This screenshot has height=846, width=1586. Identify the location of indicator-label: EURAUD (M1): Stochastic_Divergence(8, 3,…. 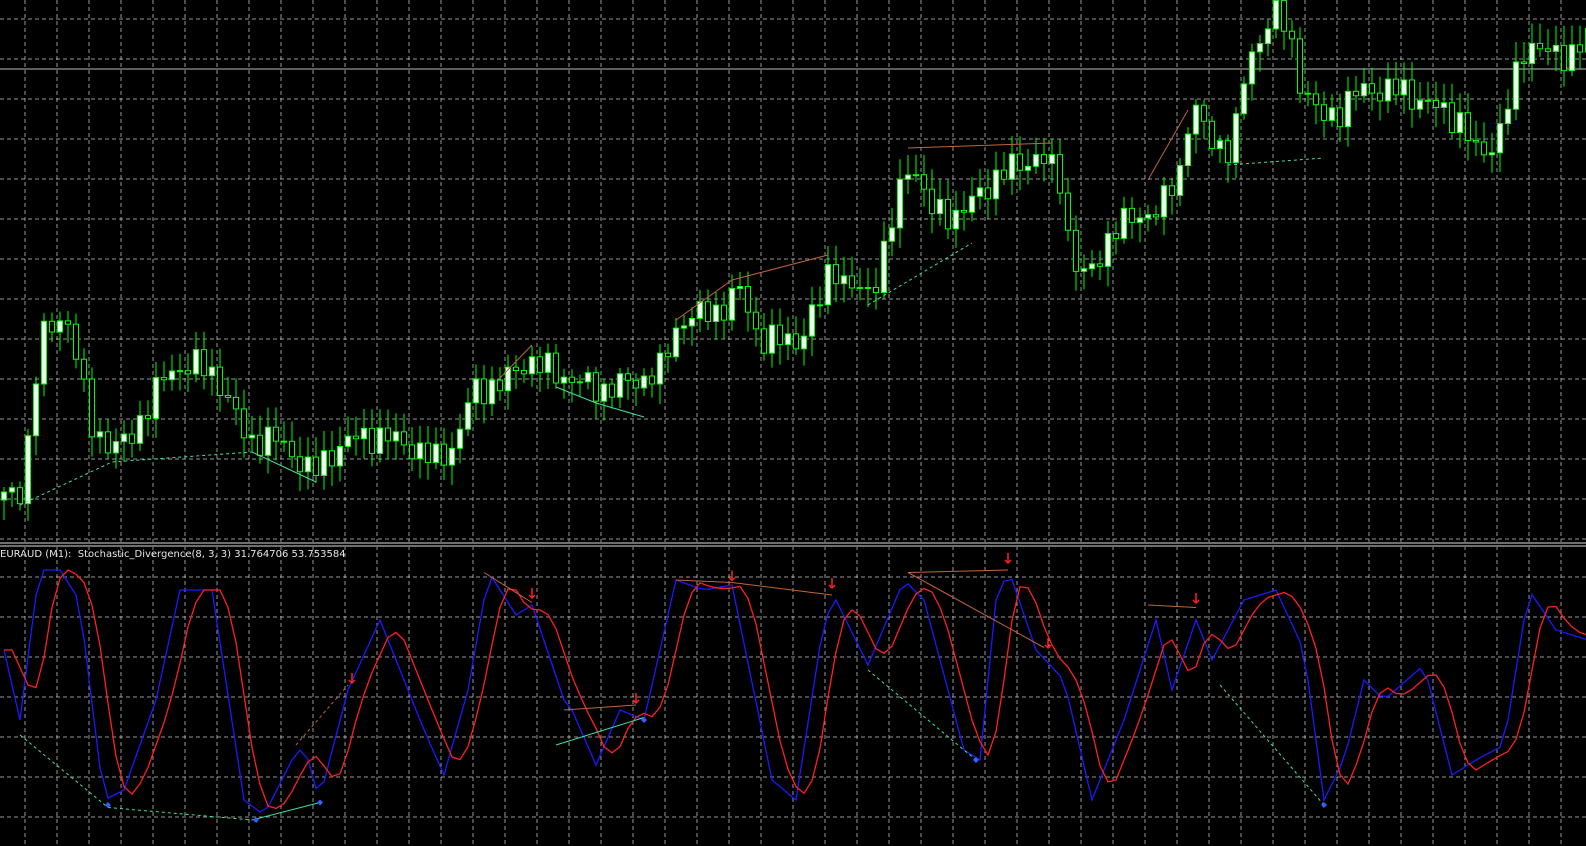
(173, 554).